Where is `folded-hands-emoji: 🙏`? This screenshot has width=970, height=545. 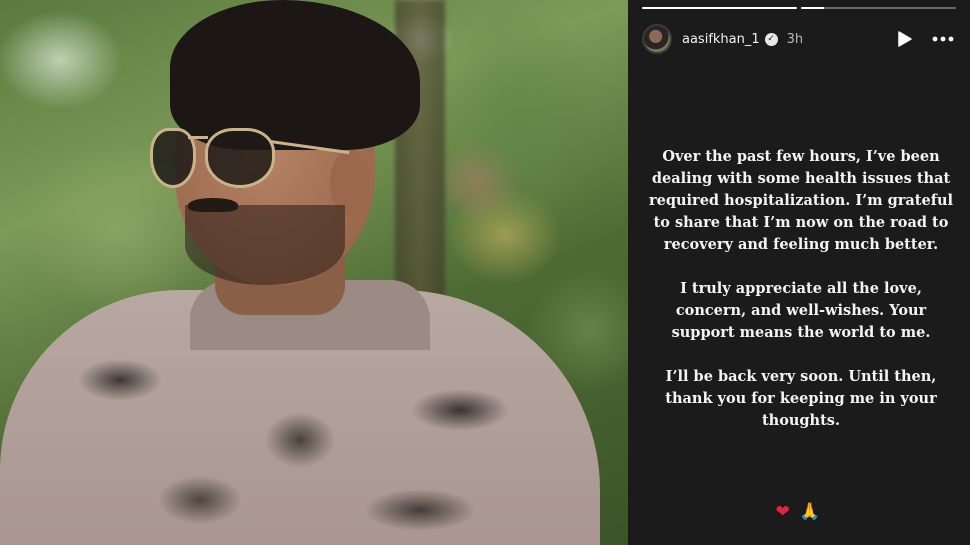 folded-hands-emoji: 🙏 is located at coordinates (811, 512).